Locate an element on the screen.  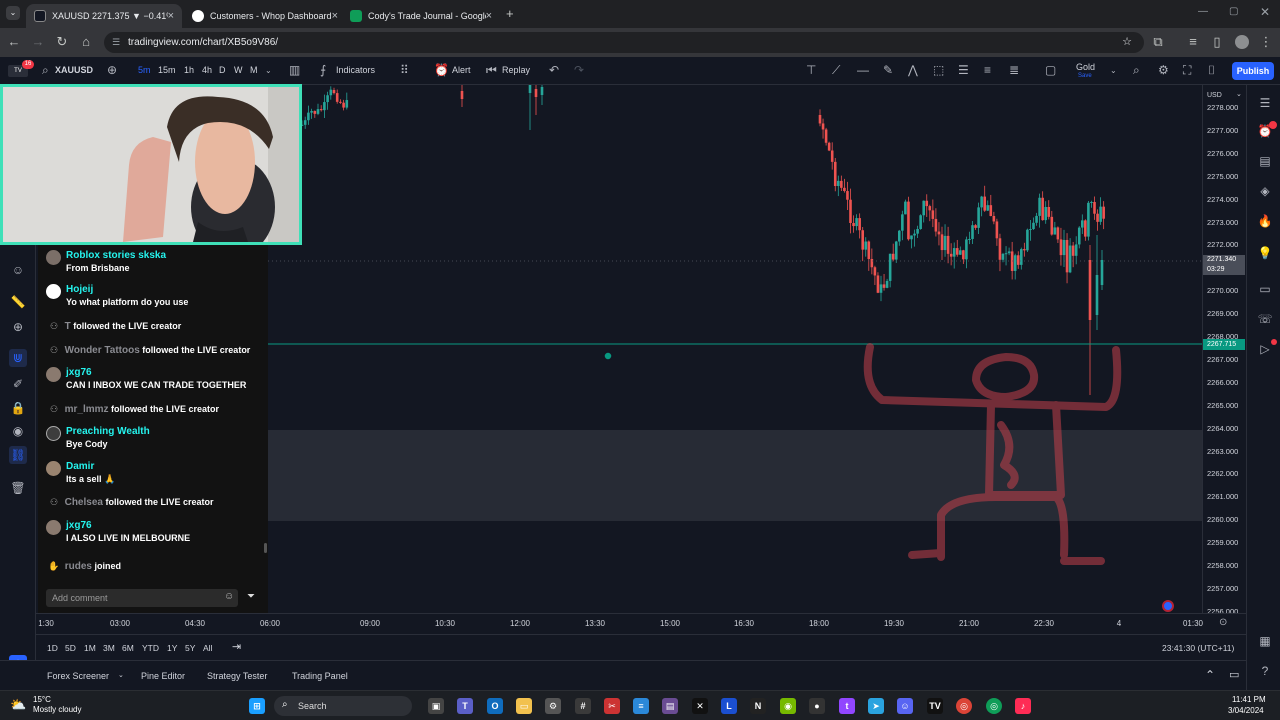
interval-dropdown-icon: ⌄ is located at coordinates (268, 70).